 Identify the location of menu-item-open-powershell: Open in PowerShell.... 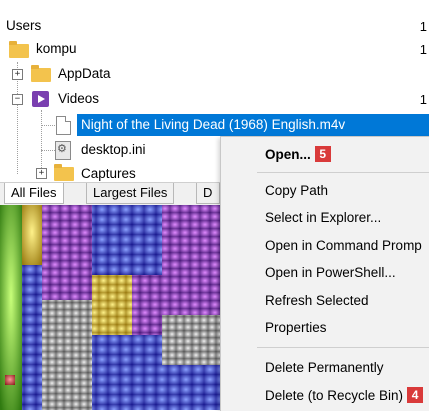
(330, 272).